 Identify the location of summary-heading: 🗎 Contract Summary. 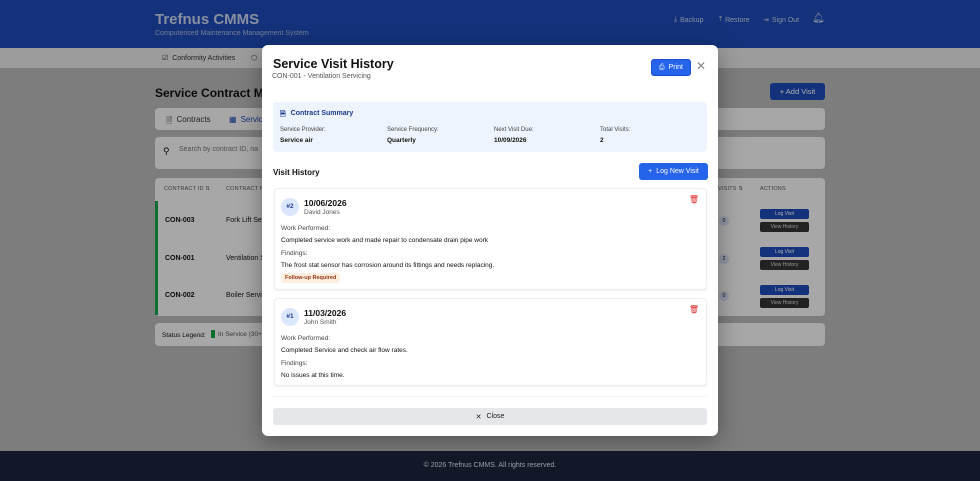
(316, 115).